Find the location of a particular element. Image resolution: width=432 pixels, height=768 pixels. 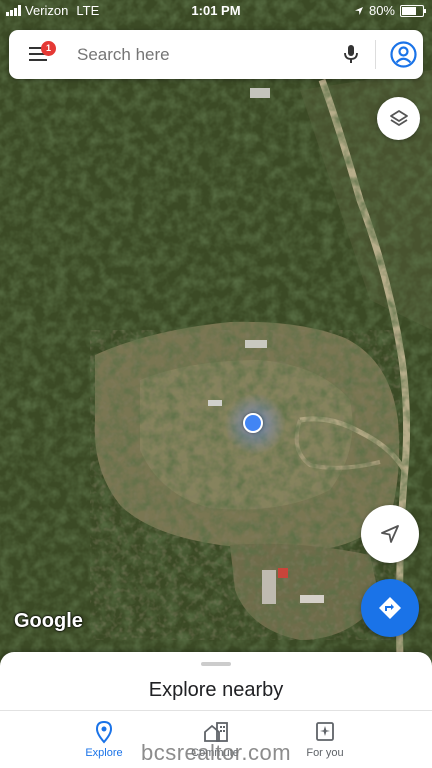

layers-button is located at coordinates (398, 118).